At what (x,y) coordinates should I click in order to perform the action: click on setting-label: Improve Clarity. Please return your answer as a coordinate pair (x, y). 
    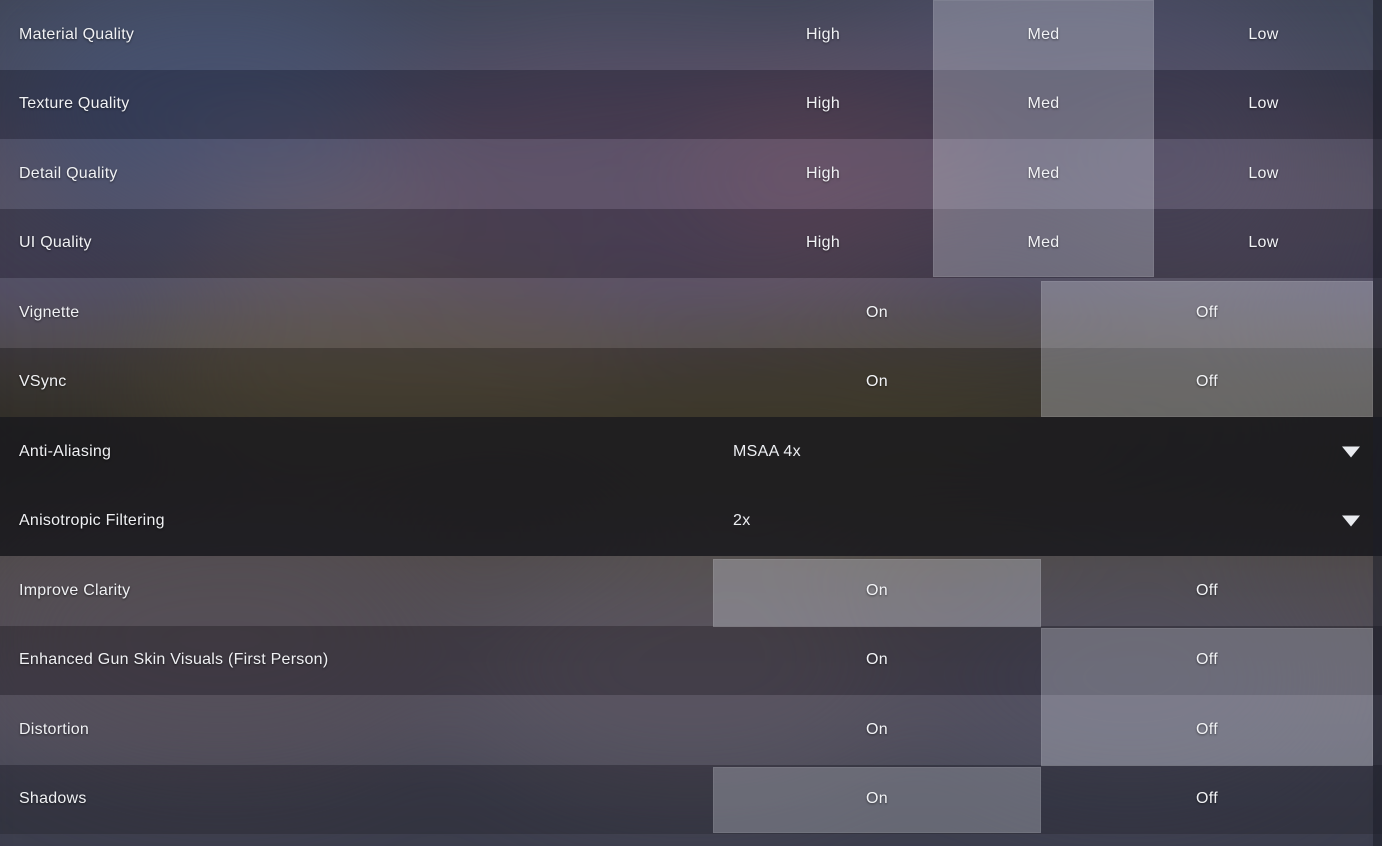
    Looking at the image, I should click on (75, 590).